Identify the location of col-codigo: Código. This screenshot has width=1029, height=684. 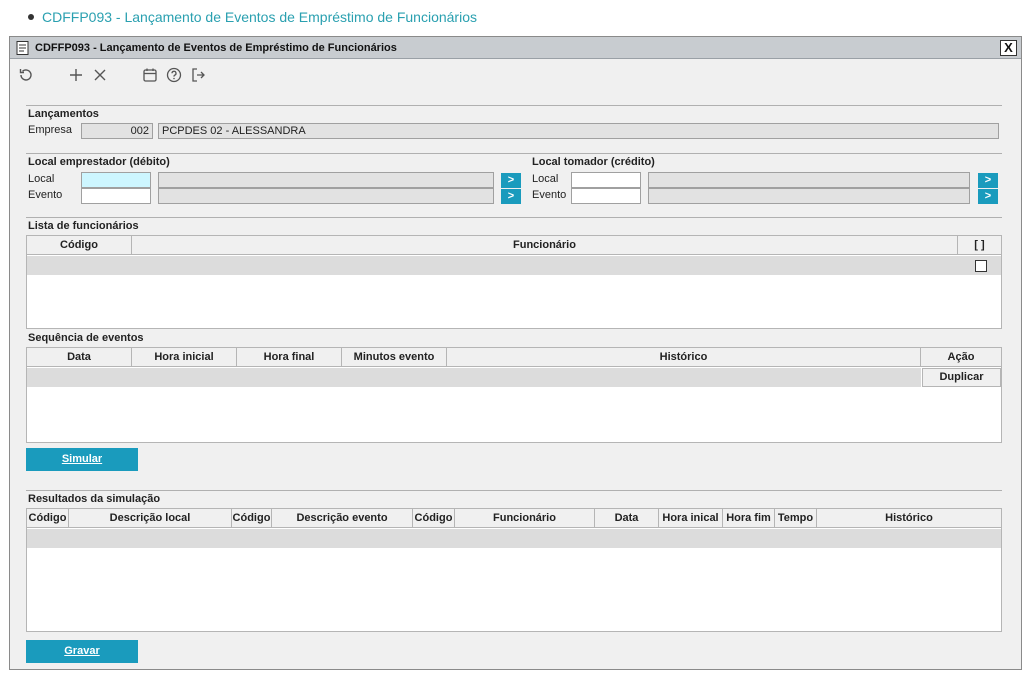
(79, 245).